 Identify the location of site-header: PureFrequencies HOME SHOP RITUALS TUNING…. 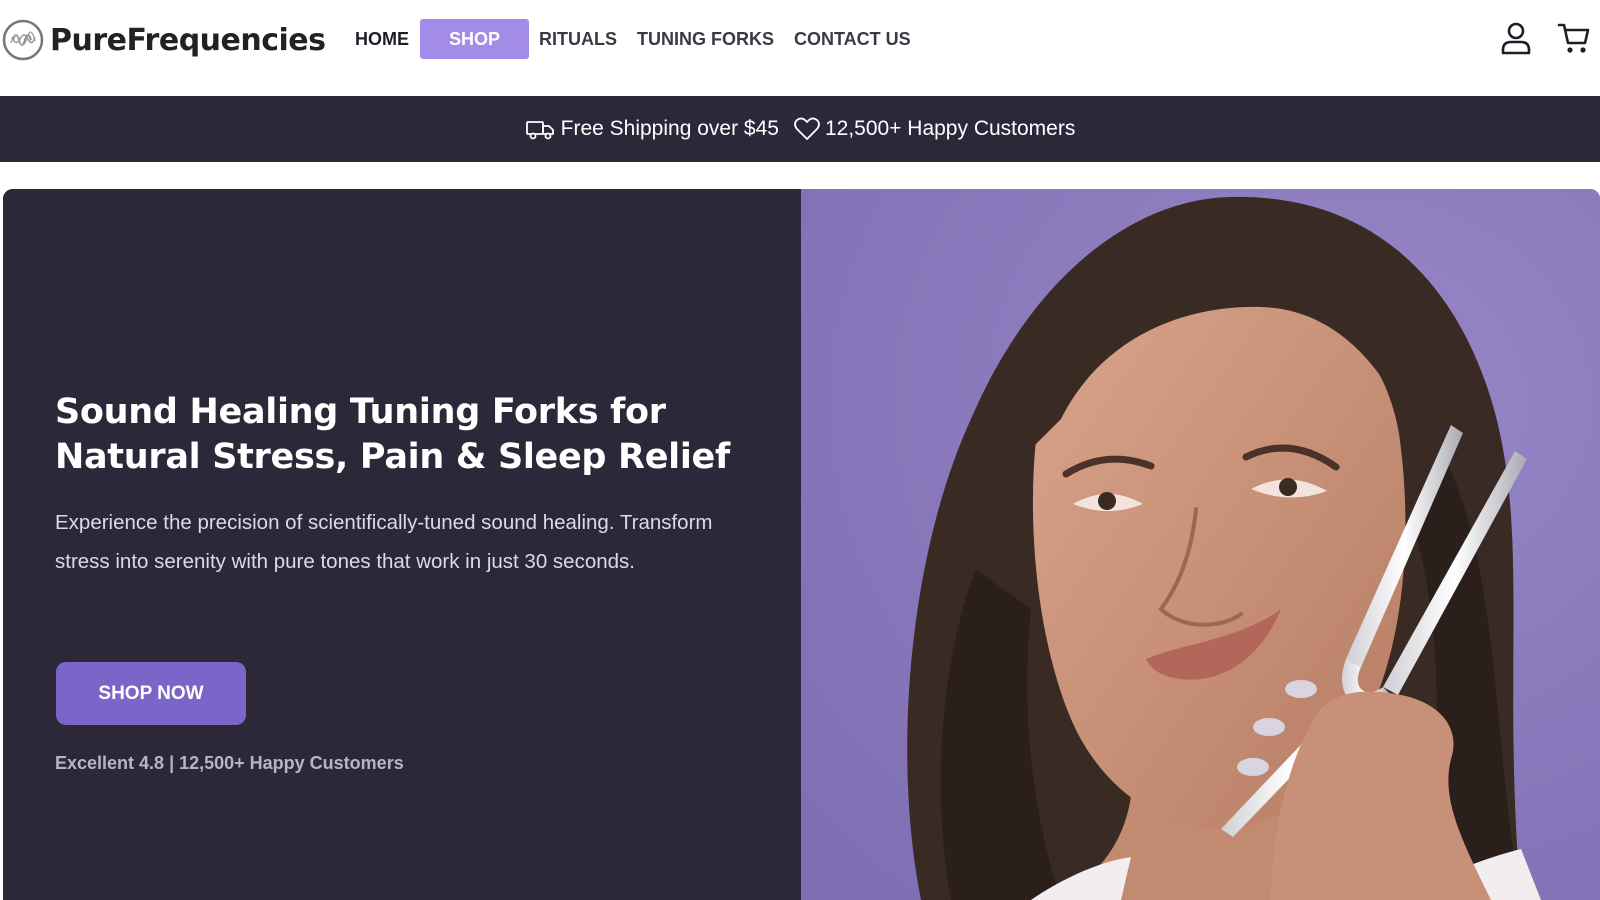
(800, 48).